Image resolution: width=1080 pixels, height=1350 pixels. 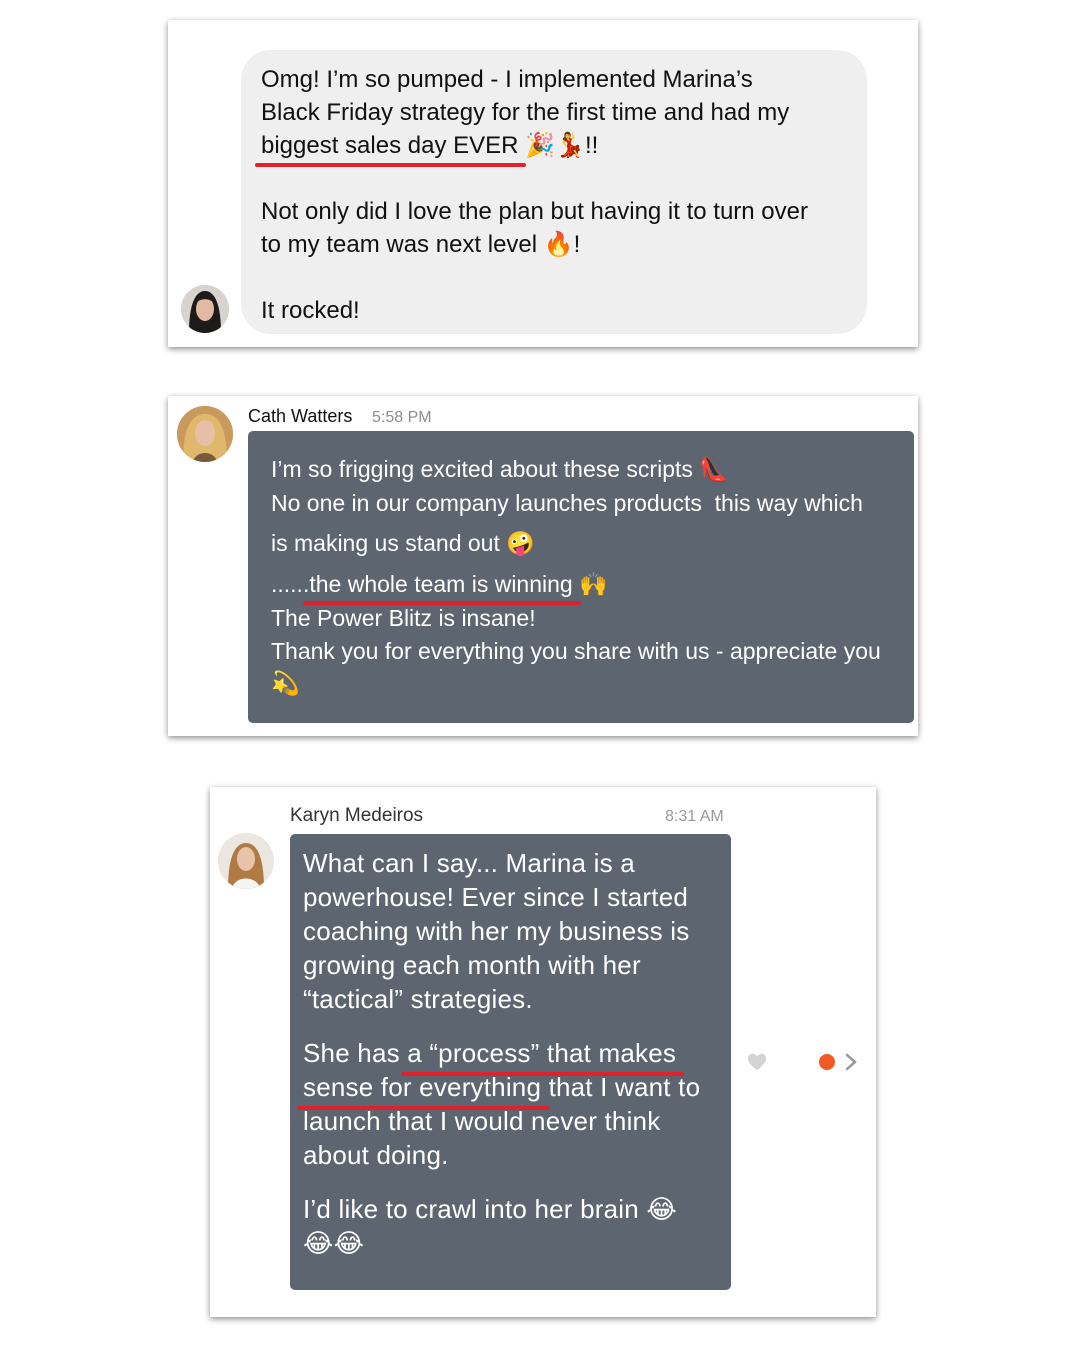 I want to click on chevron-right-icon, so click(x=851, y=1062).